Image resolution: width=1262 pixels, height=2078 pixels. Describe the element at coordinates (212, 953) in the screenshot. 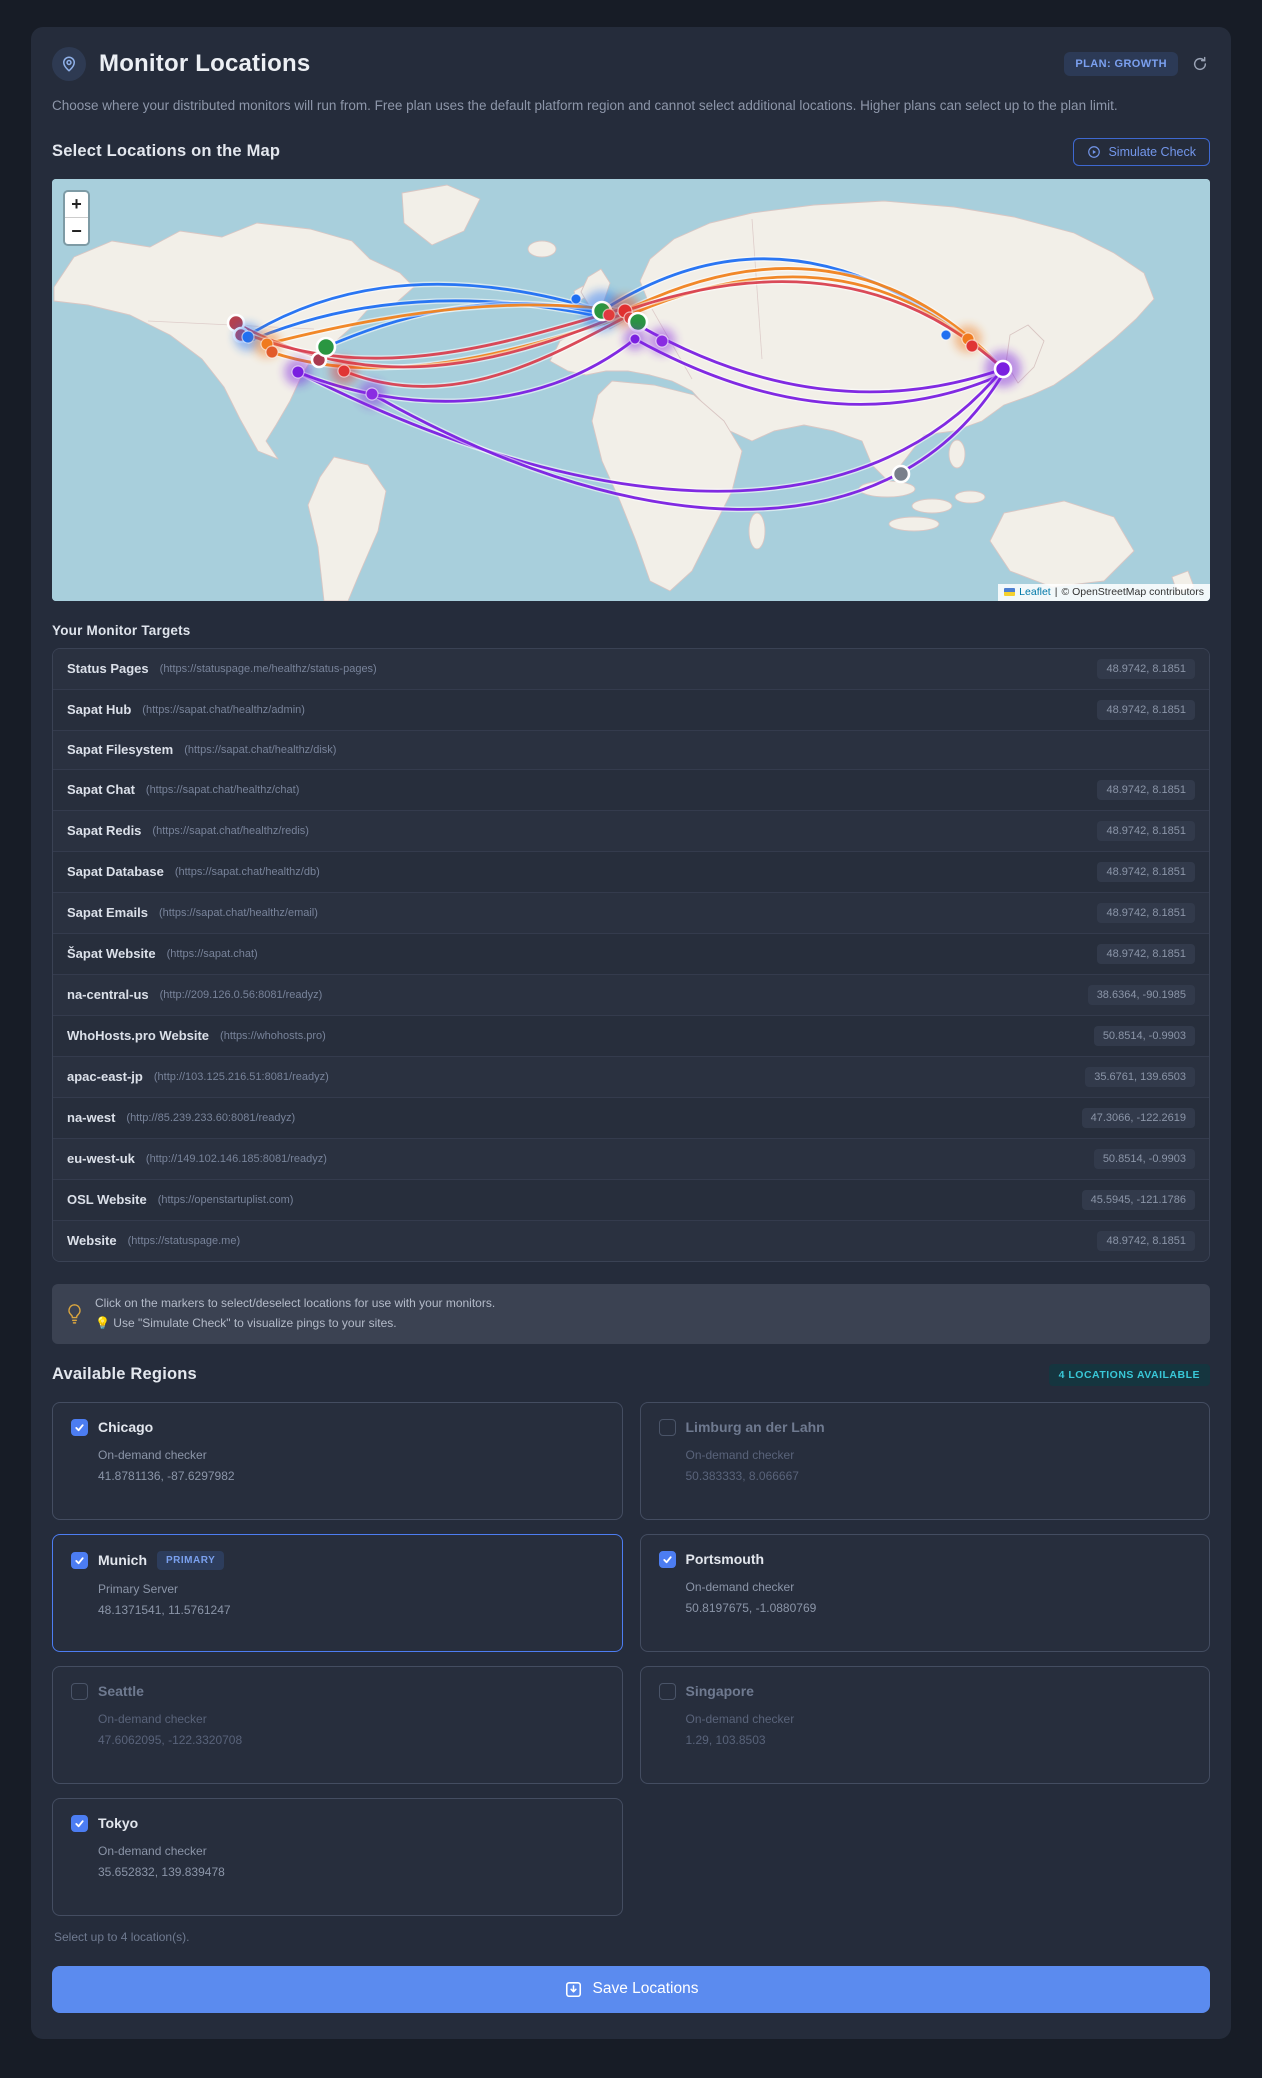

I see `target-url: (https://sapat.chat)` at that location.